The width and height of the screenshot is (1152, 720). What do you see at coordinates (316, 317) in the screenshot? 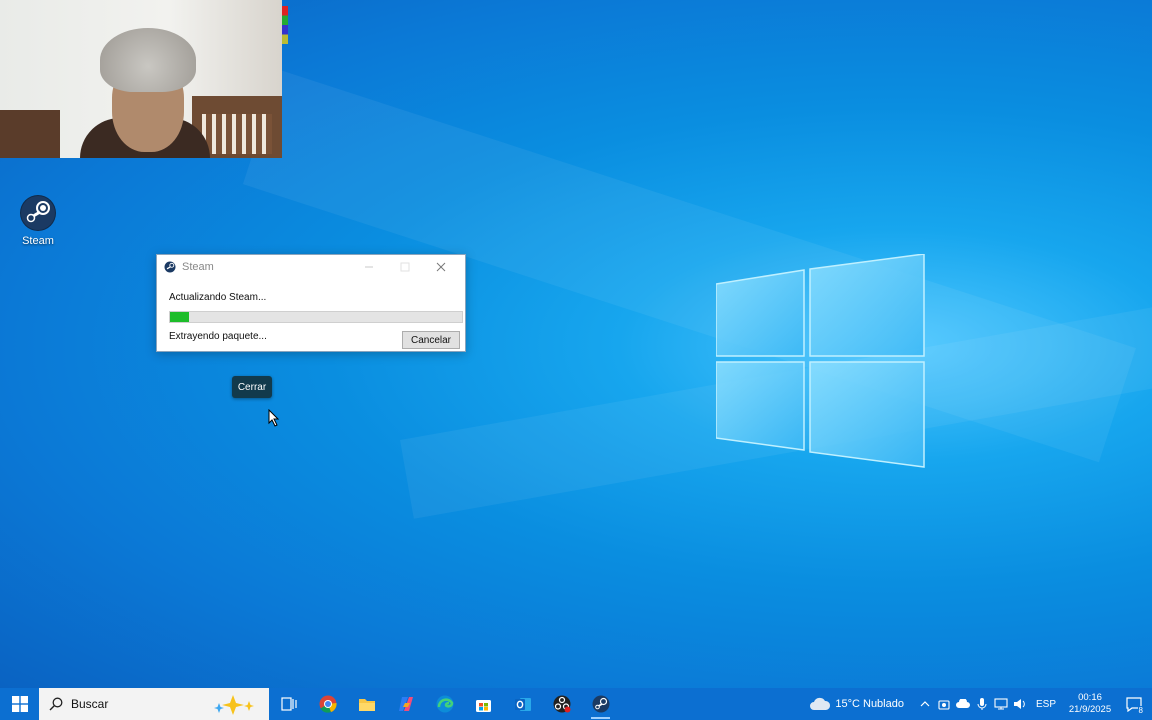
I see `update-progress-bar` at bounding box center [316, 317].